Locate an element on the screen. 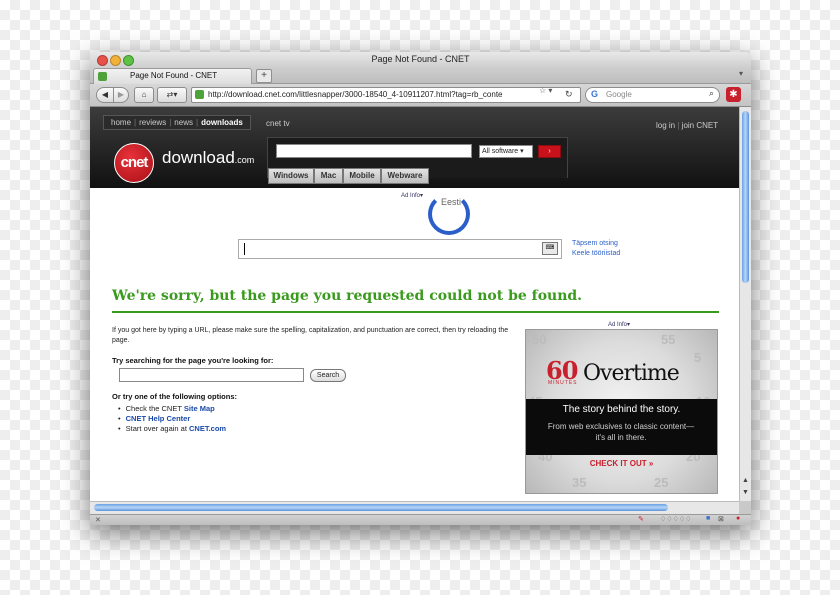 This screenshot has width=840, height=595. account-links: log in | join CNET is located at coordinates (687, 125).